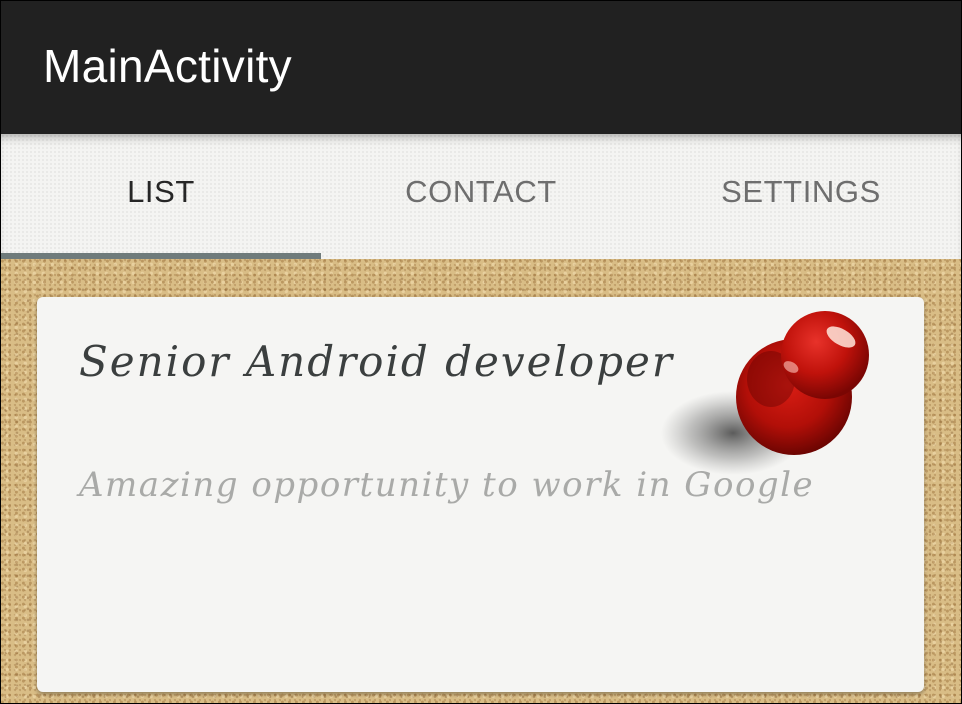  I want to click on job-title: Senior Android developer, so click(376, 361).